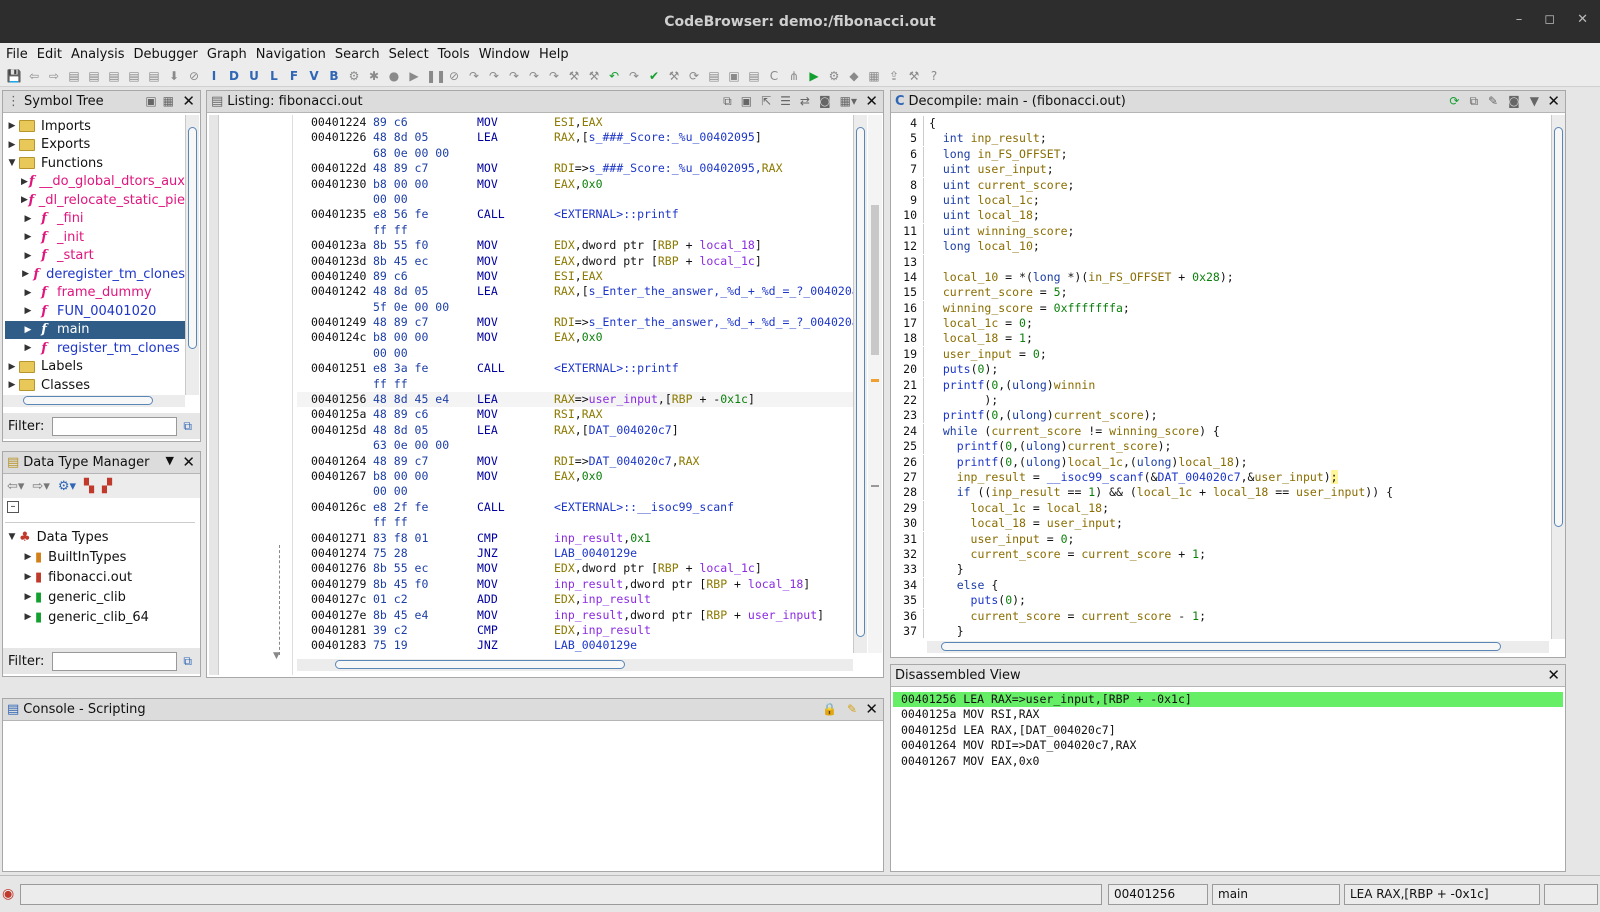  I want to click on decompile-line: 29 local_1c = local_18;, so click(1221, 508).